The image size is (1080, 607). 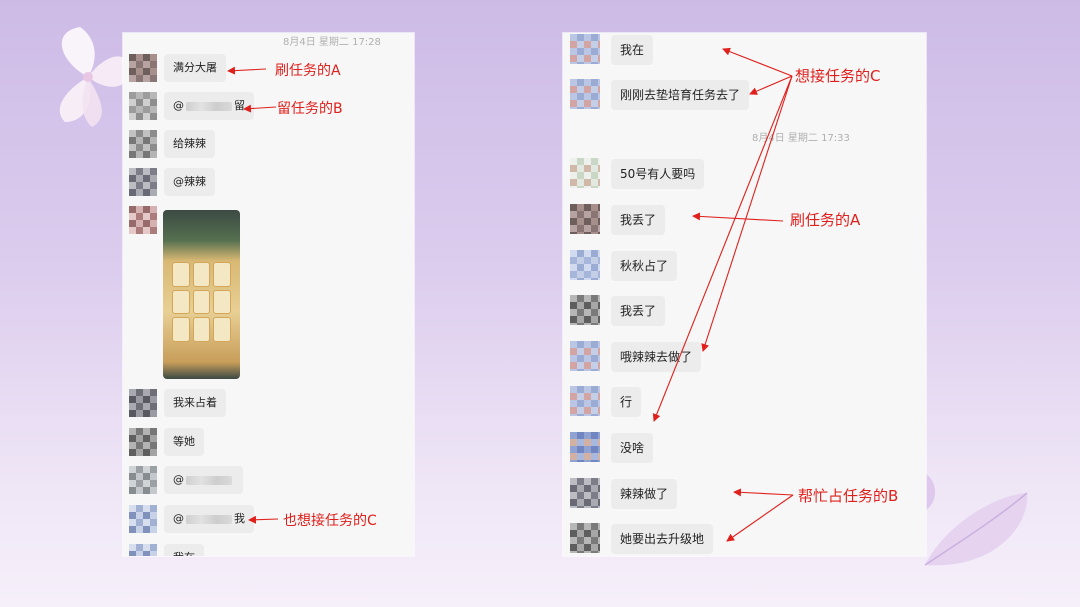 I want to click on annotation-right-a: 刷任务的A, so click(x=825, y=220).